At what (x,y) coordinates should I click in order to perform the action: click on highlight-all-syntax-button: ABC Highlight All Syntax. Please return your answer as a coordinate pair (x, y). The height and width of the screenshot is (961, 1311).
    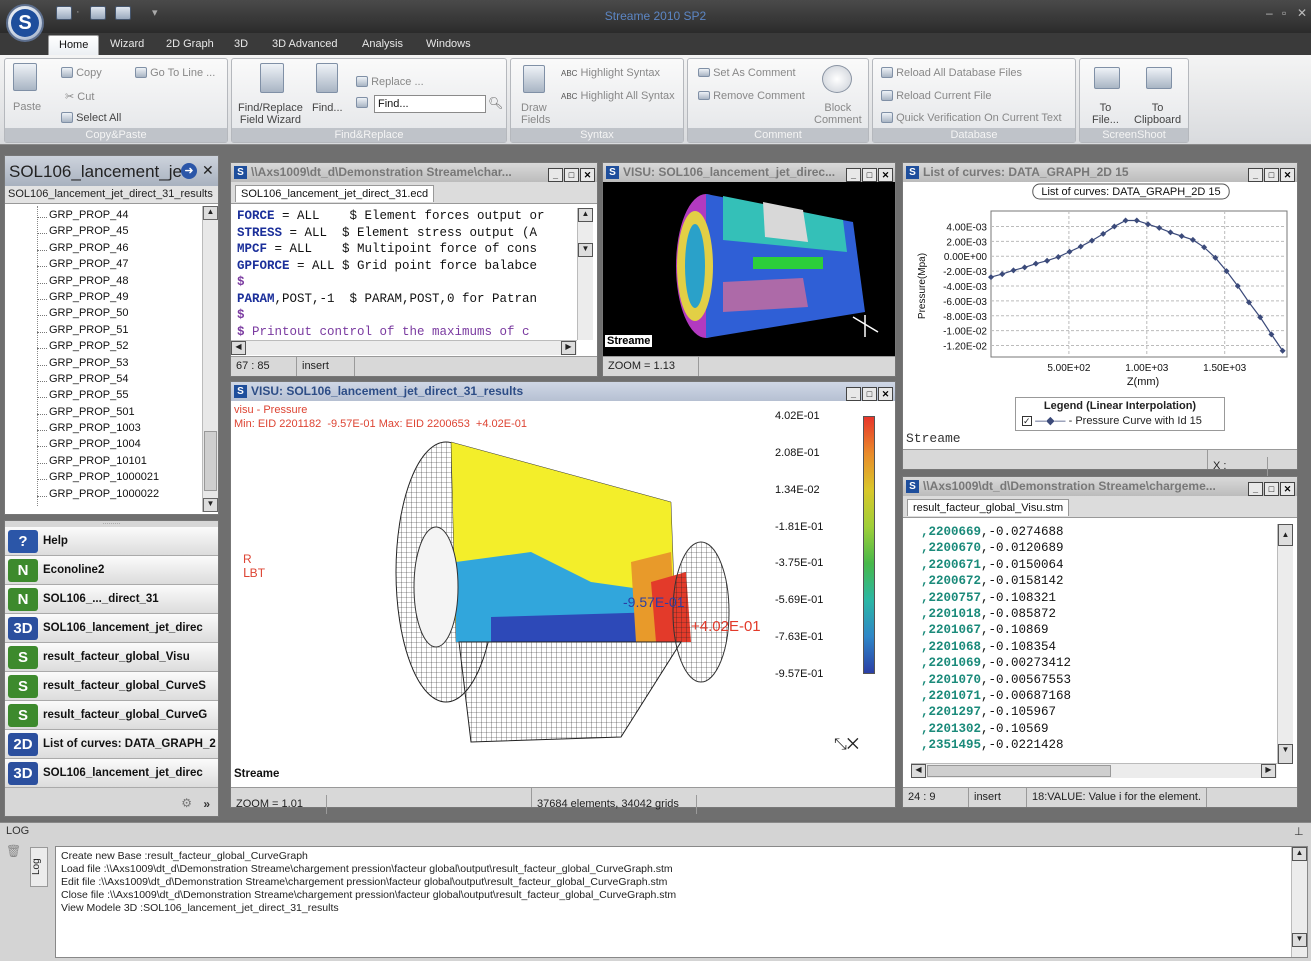
    Looking at the image, I should click on (618, 96).